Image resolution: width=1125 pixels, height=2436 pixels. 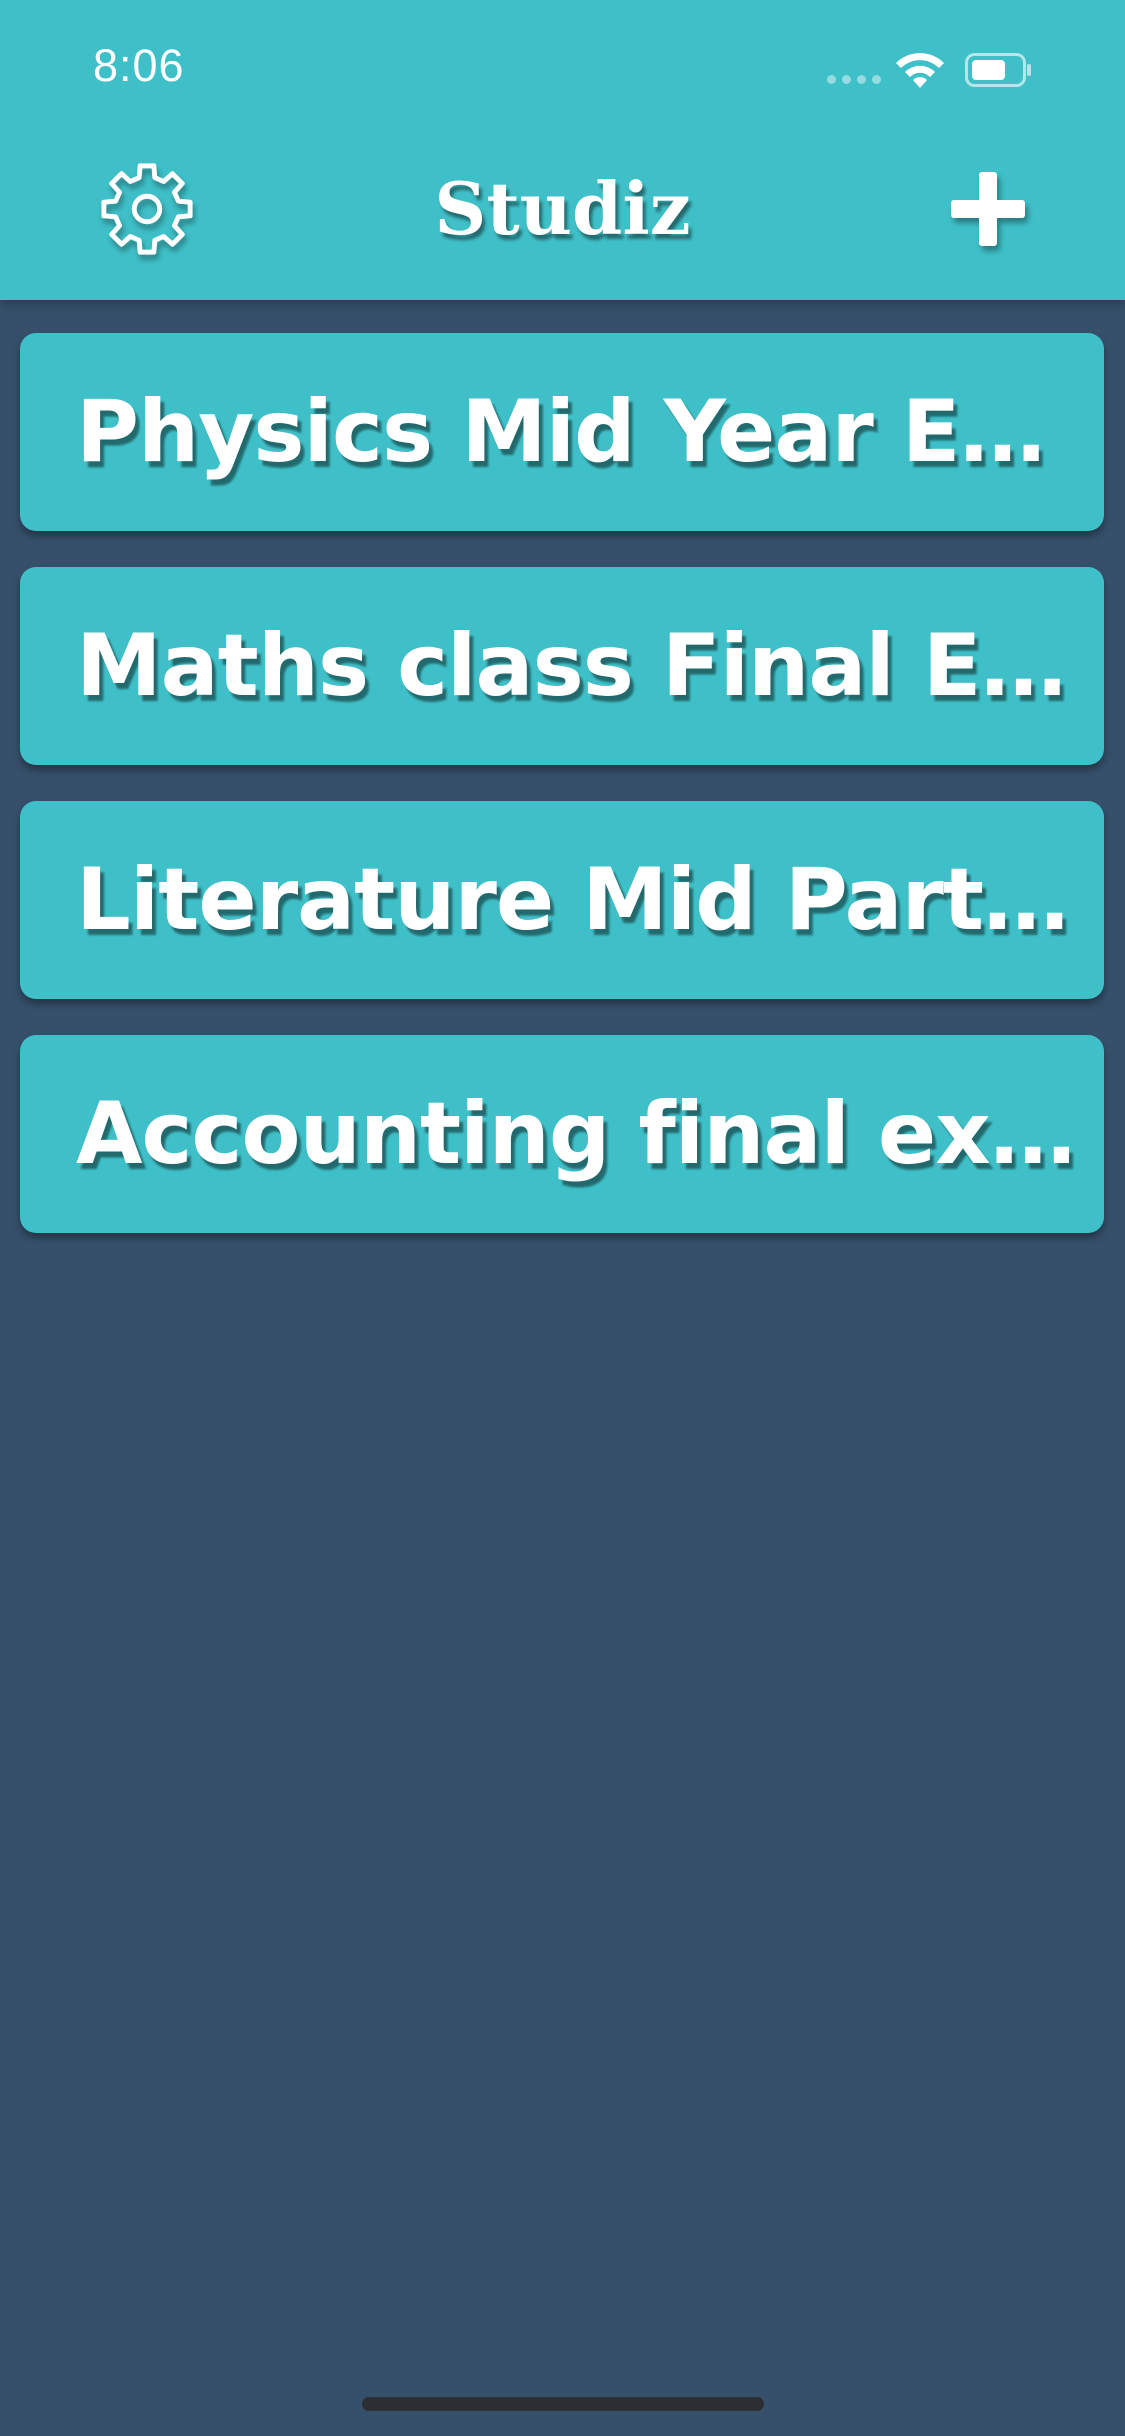 What do you see at coordinates (988, 209) in the screenshot?
I see `plus-icon` at bounding box center [988, 209].